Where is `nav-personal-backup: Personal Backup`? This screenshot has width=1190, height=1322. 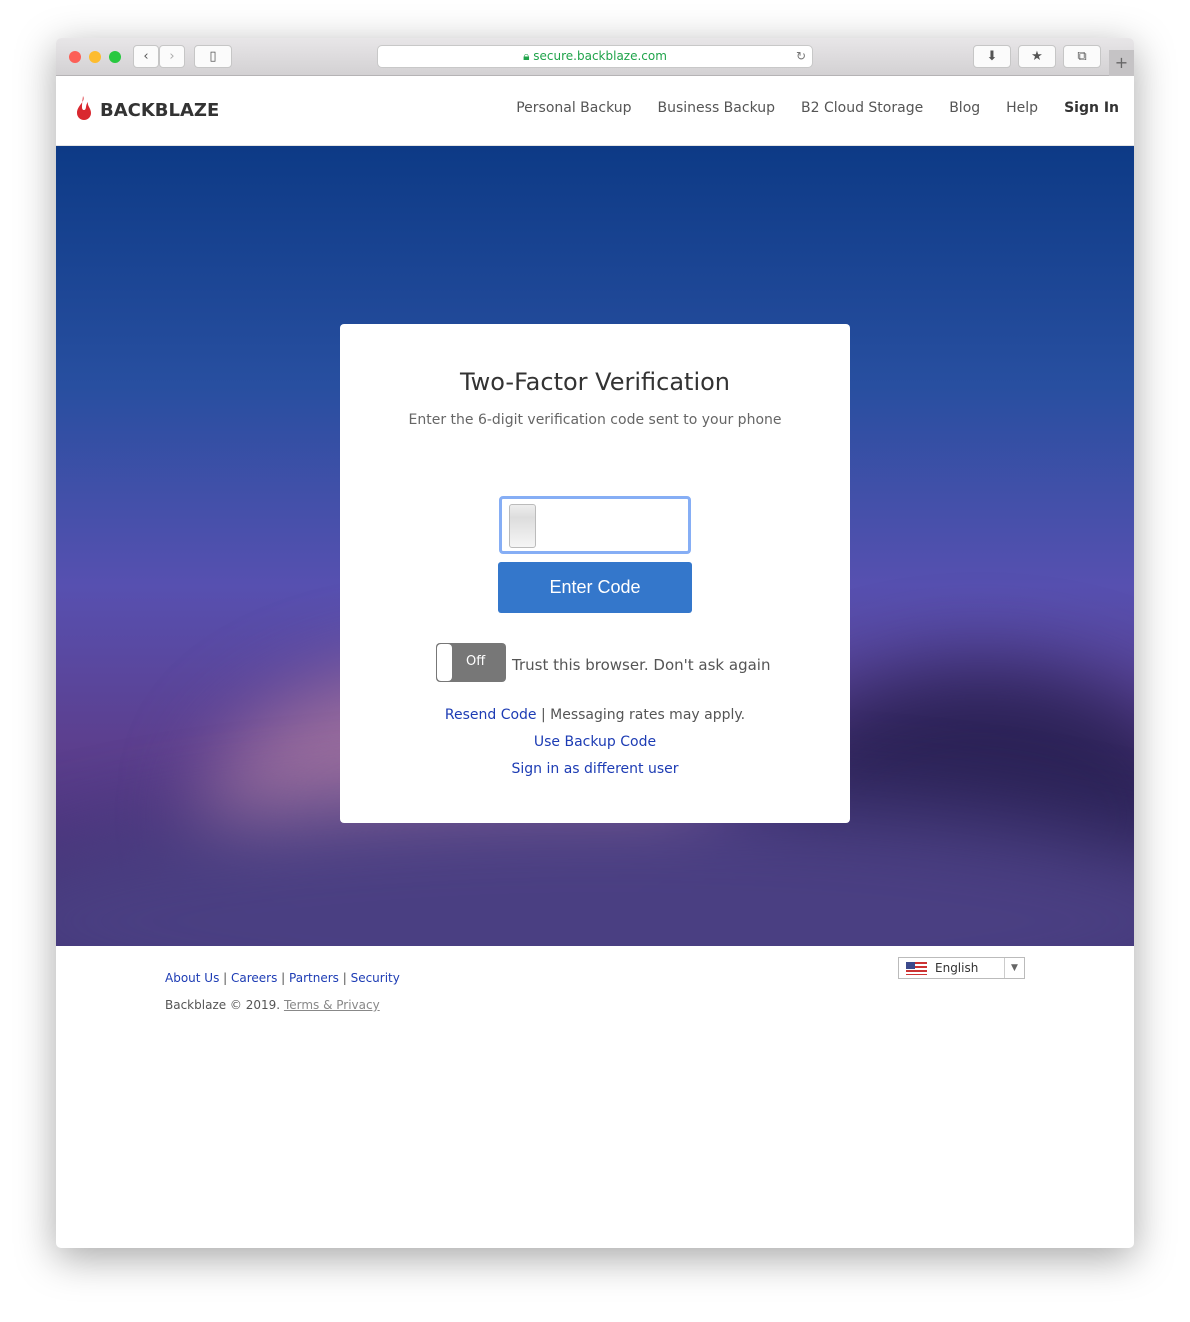
nav-personal-backup: Personal Backup is located at coordinates (573, 108).